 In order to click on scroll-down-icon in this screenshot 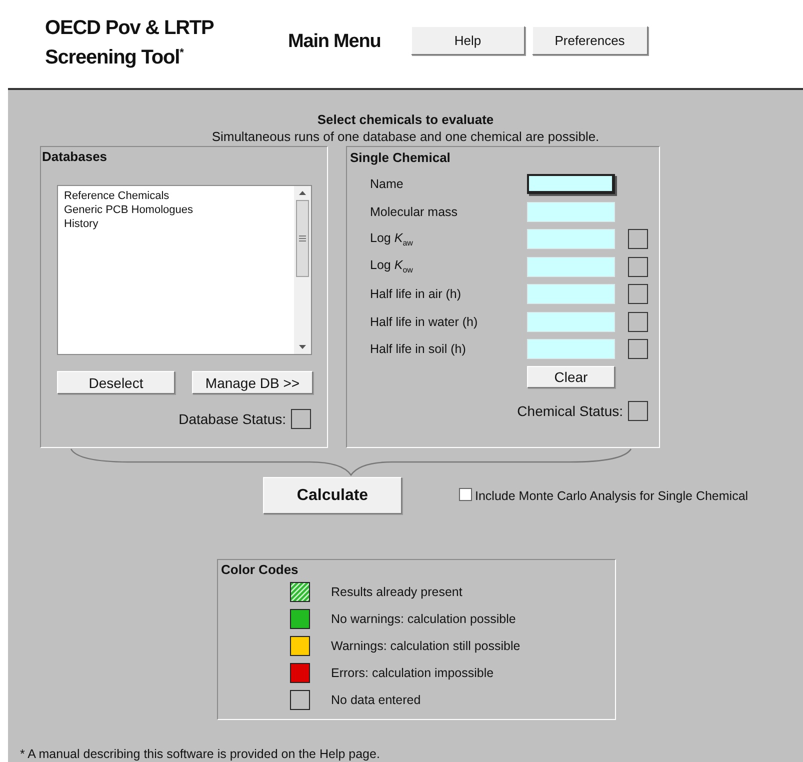, I will do `click(302, 347)`.